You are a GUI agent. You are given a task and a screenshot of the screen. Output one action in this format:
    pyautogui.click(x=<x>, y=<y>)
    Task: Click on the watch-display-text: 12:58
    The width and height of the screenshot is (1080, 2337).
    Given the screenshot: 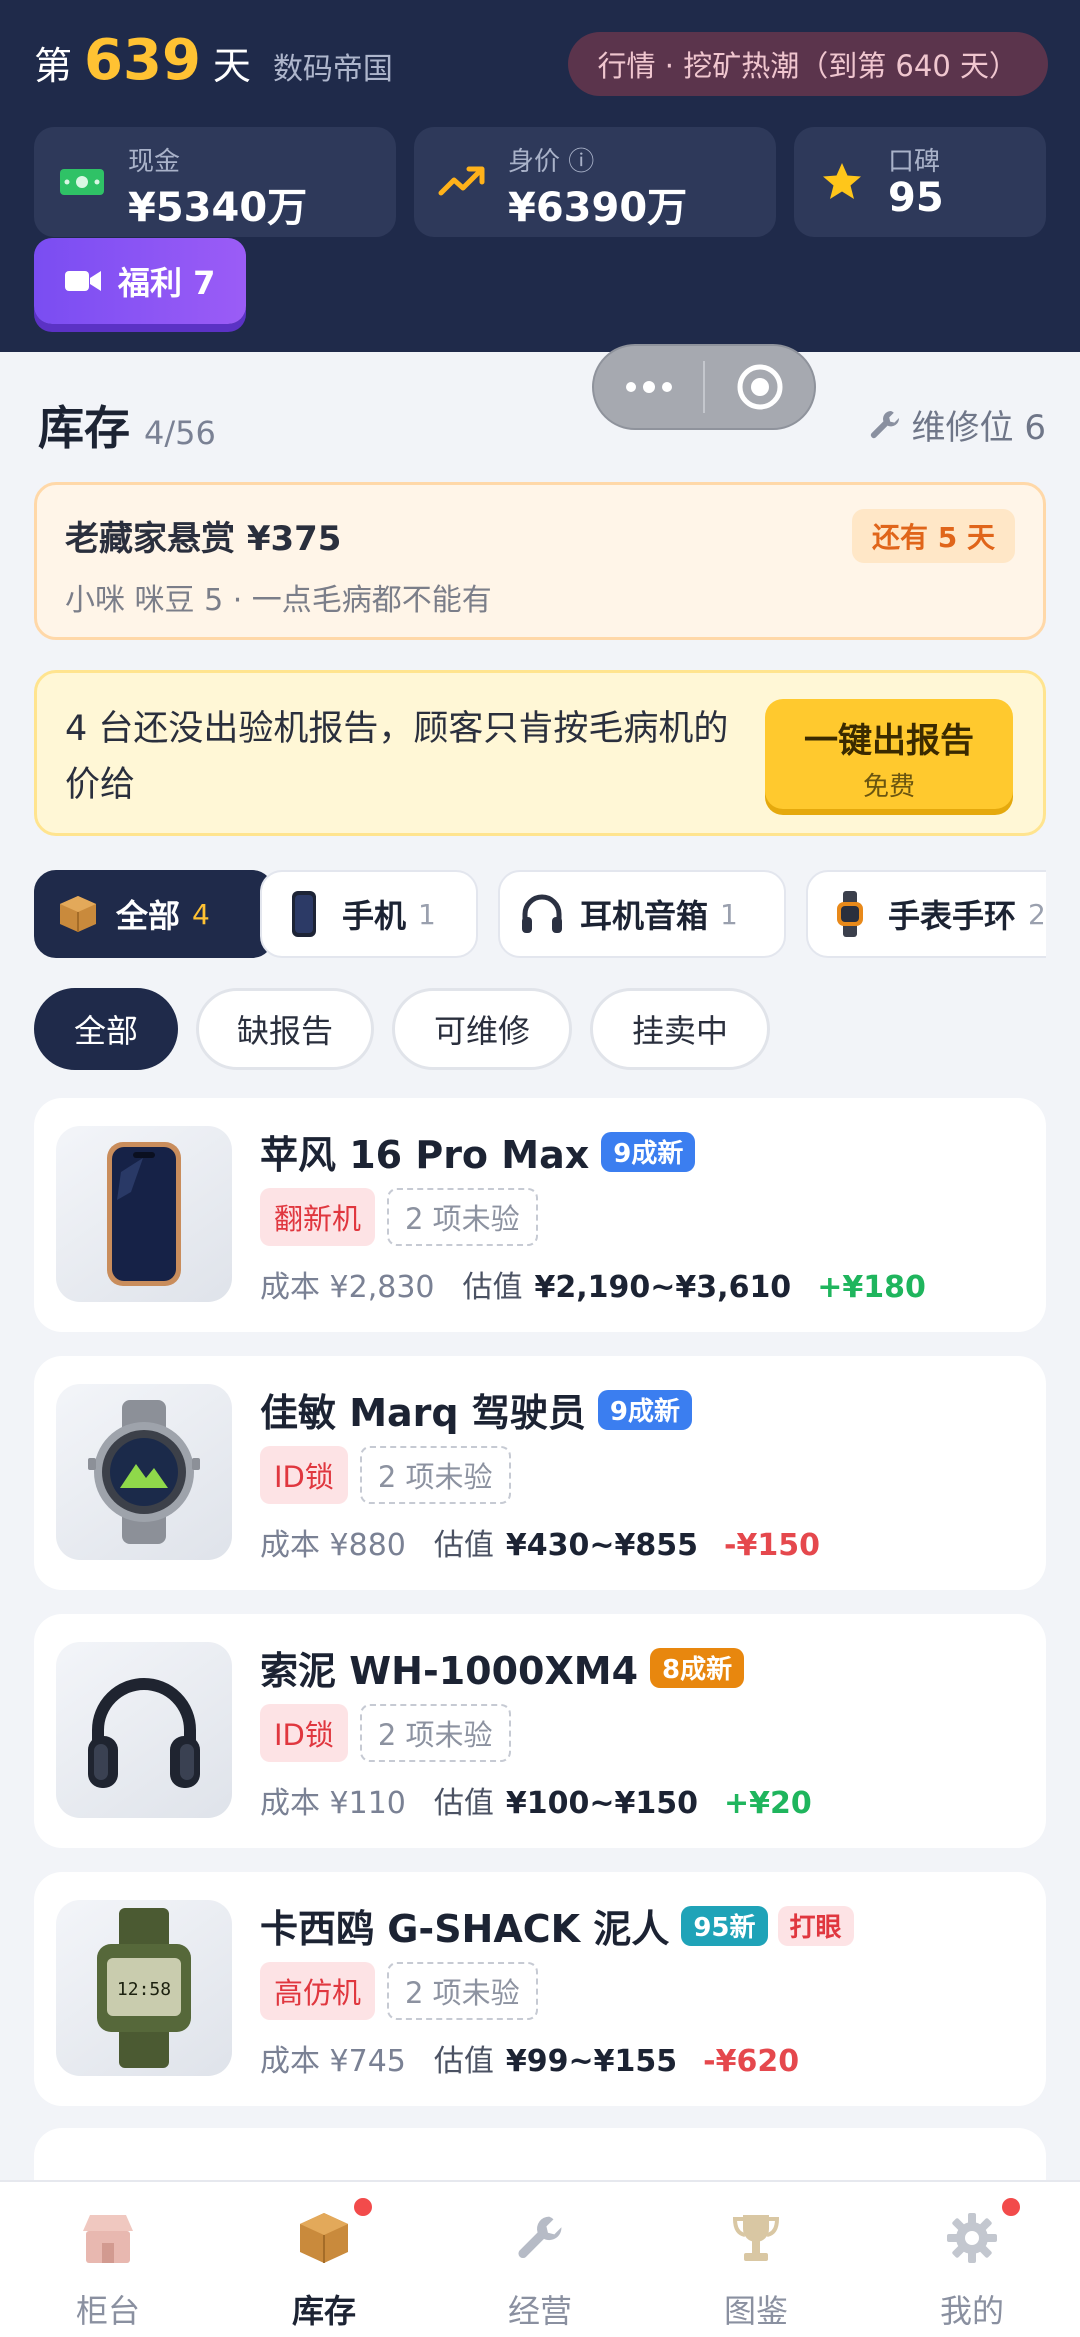 What is the action you would take?
    pyautogui.click(x=144, y=1989)
    